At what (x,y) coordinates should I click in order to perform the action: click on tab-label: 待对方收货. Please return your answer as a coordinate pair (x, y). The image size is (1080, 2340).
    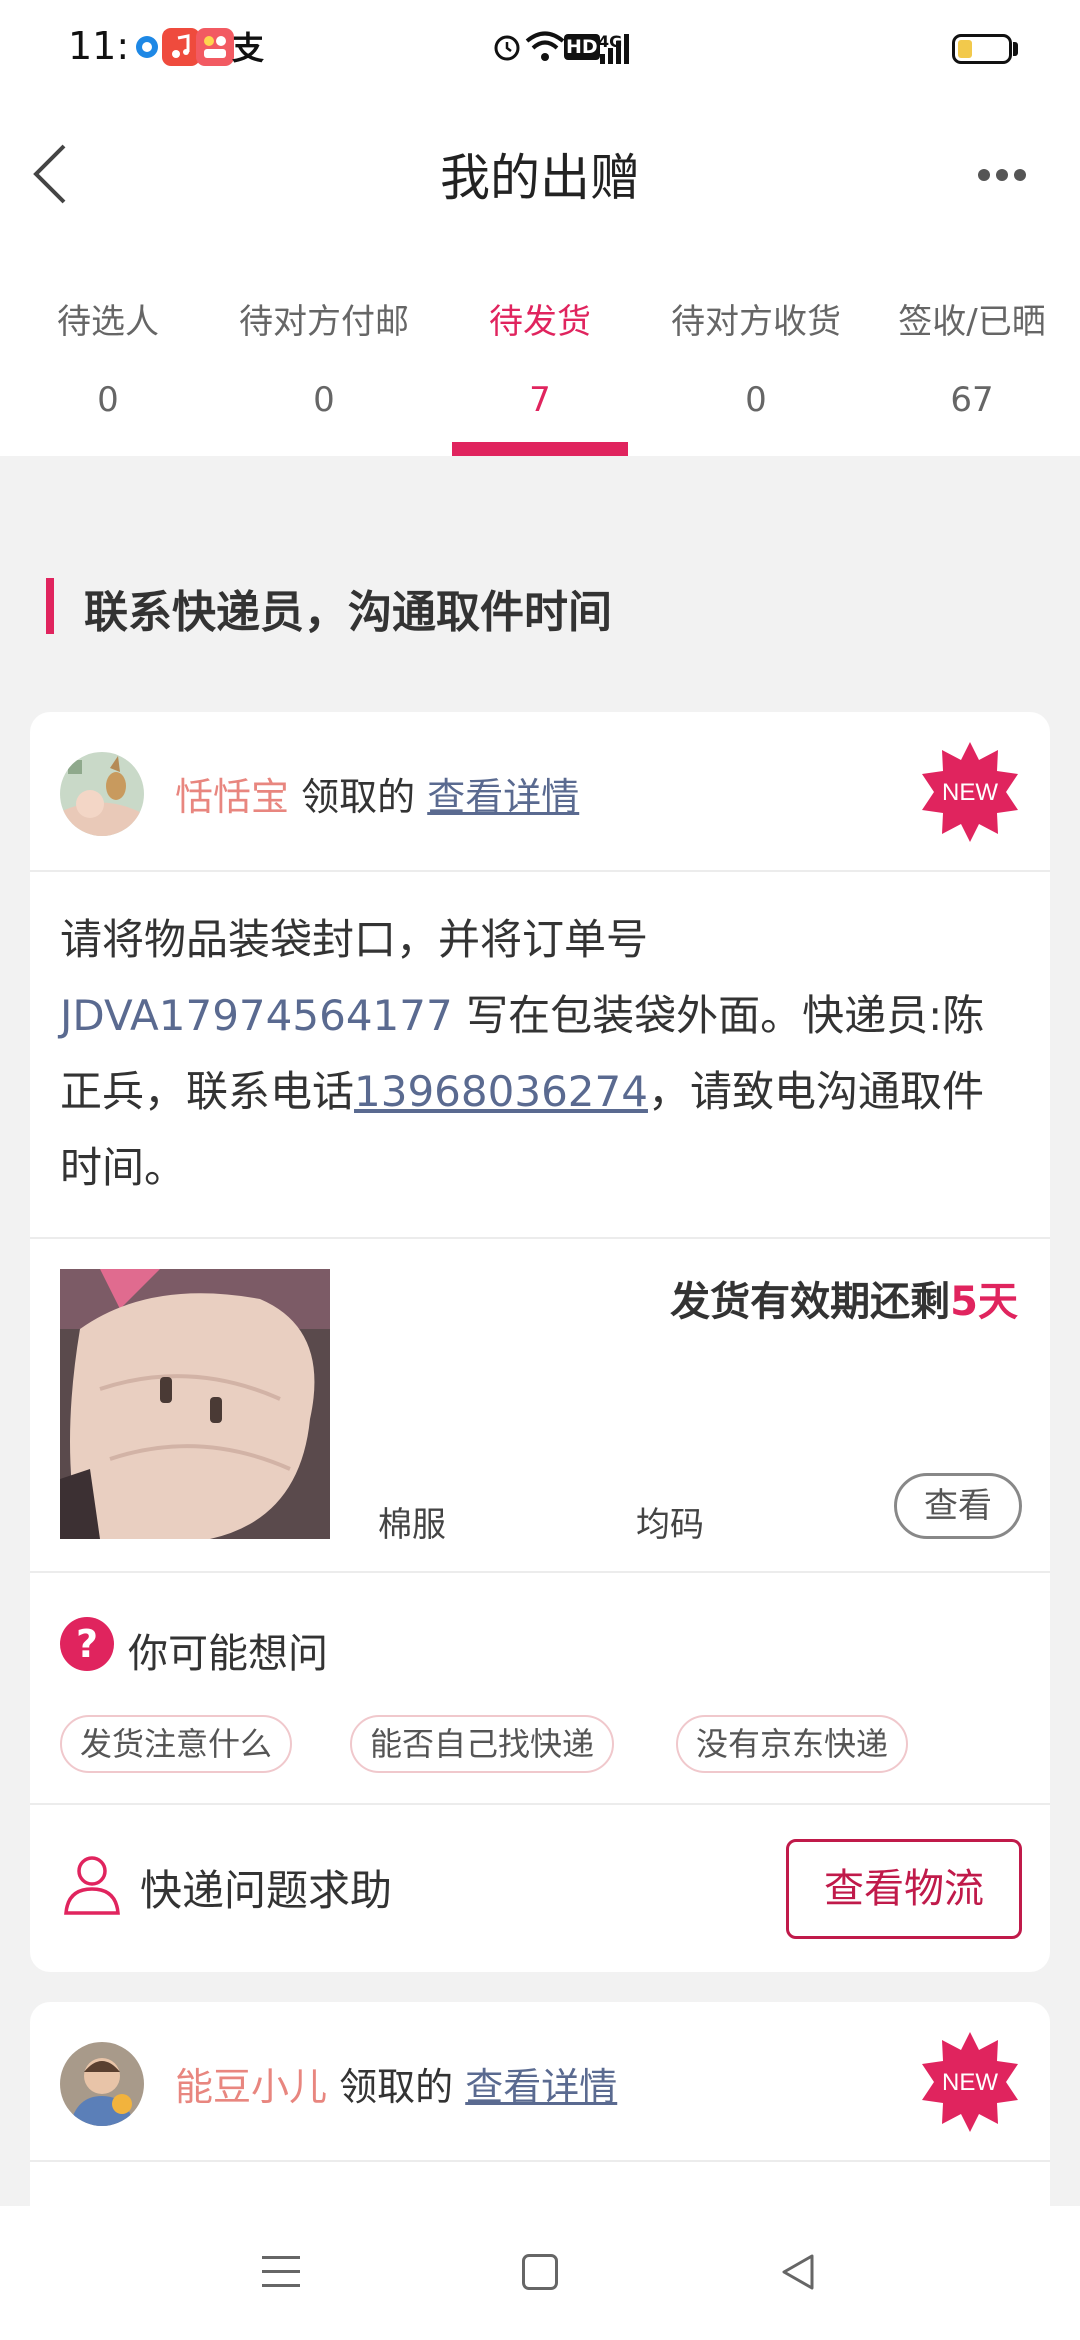
    Looking at the image, I should click on (756, 322).